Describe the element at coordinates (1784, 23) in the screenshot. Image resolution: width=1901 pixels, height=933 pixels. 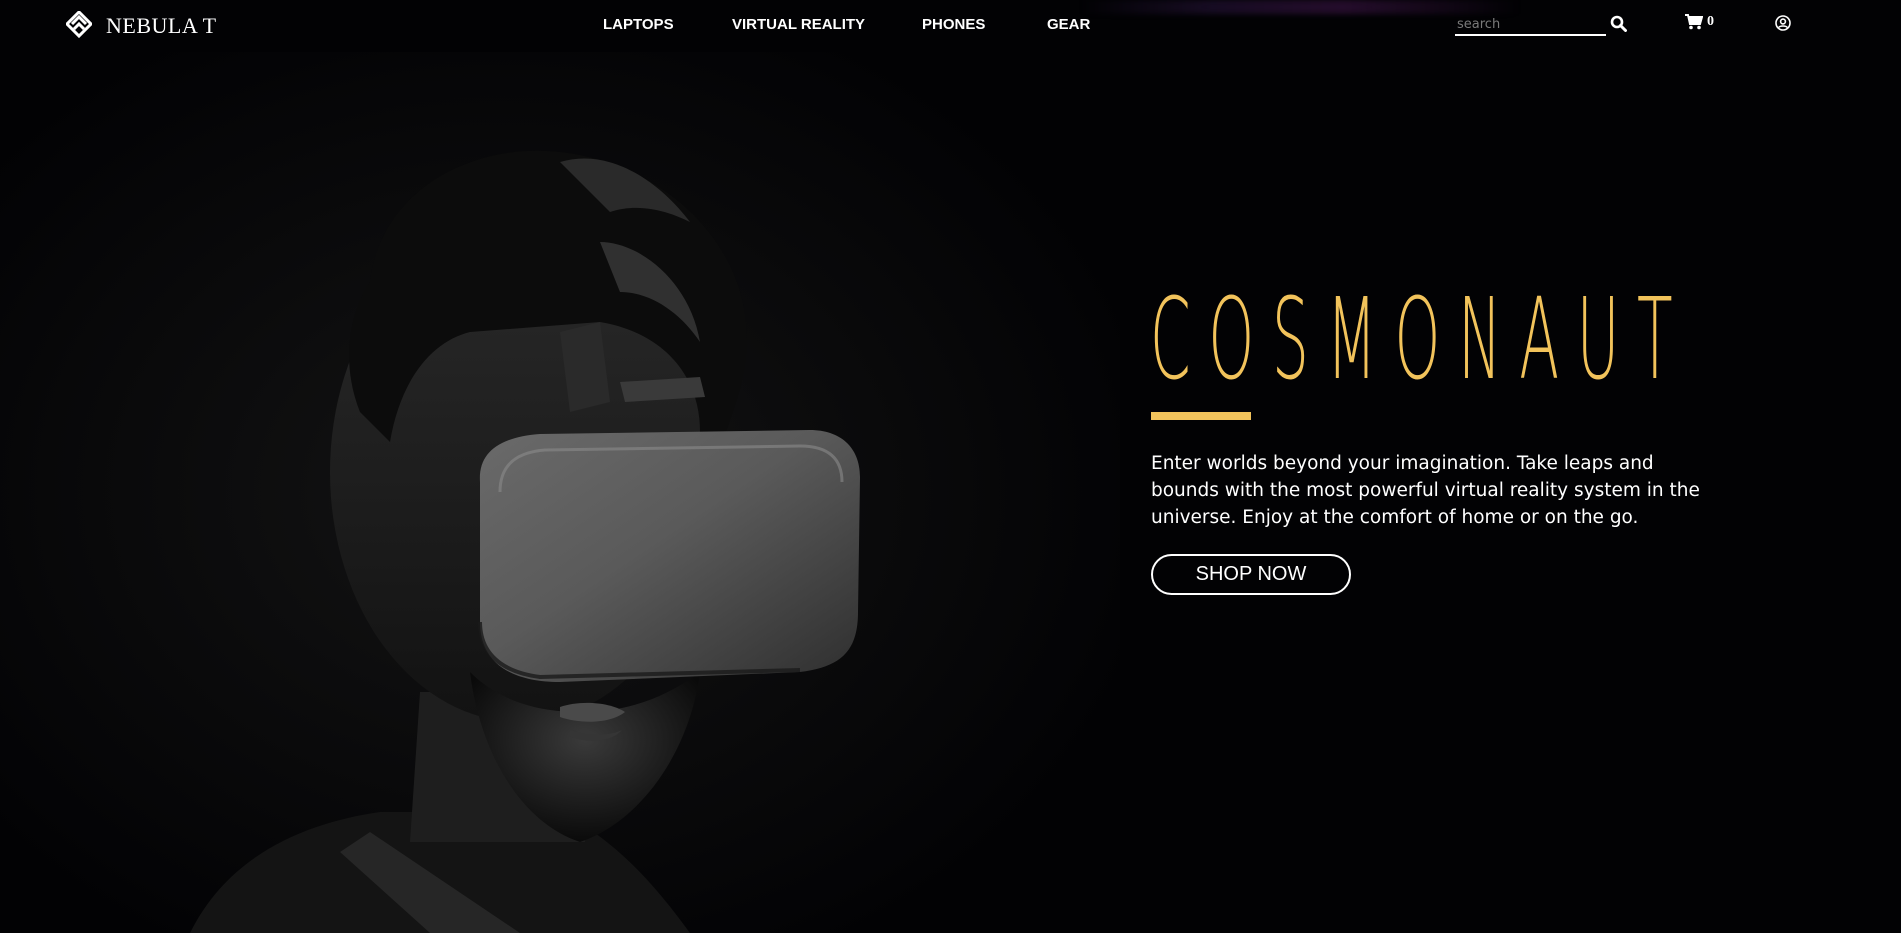
I see `user-circle-icon` at that location.